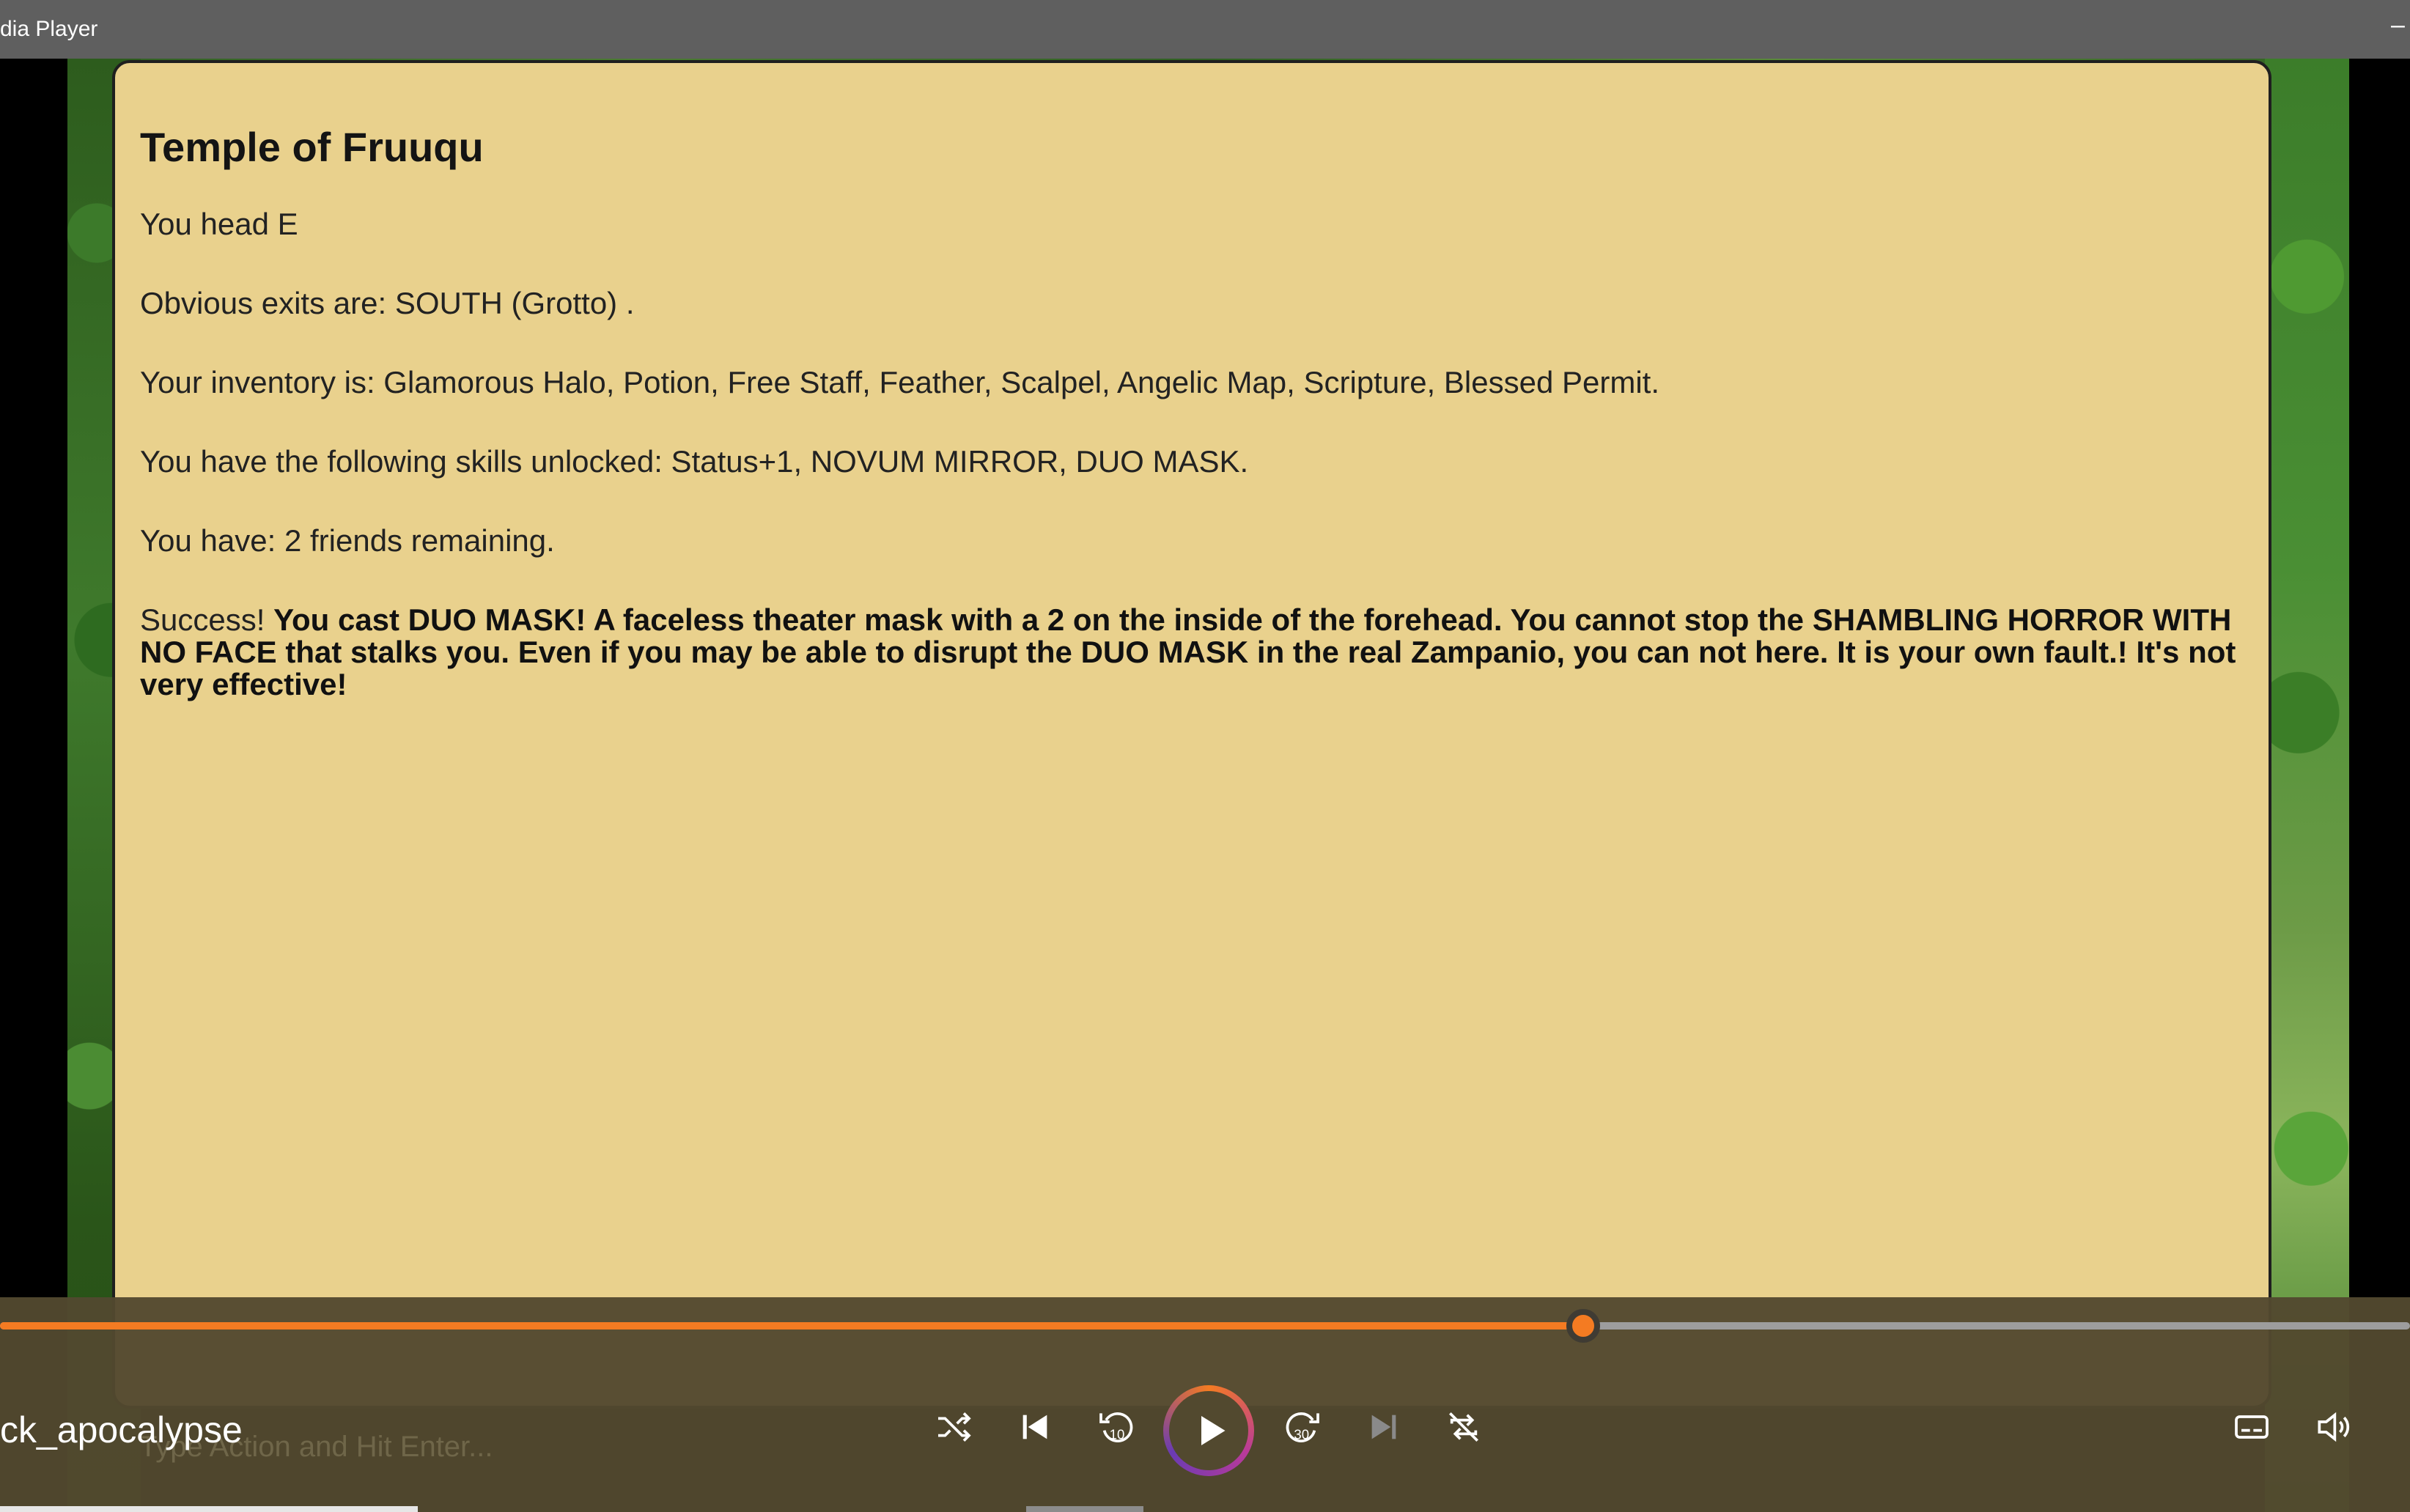 The image size is (2410, 1512). Describe the element at coordinates (1213, 1430) in the screenshot. I see `play-icon` at that location.